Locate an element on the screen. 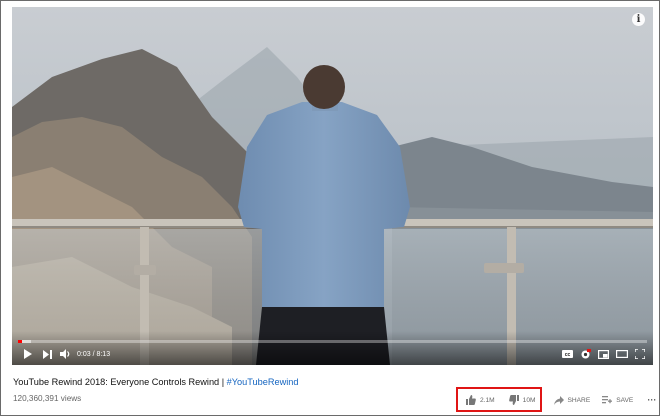  save-button: SAVE is located at coordinates (618, 400).